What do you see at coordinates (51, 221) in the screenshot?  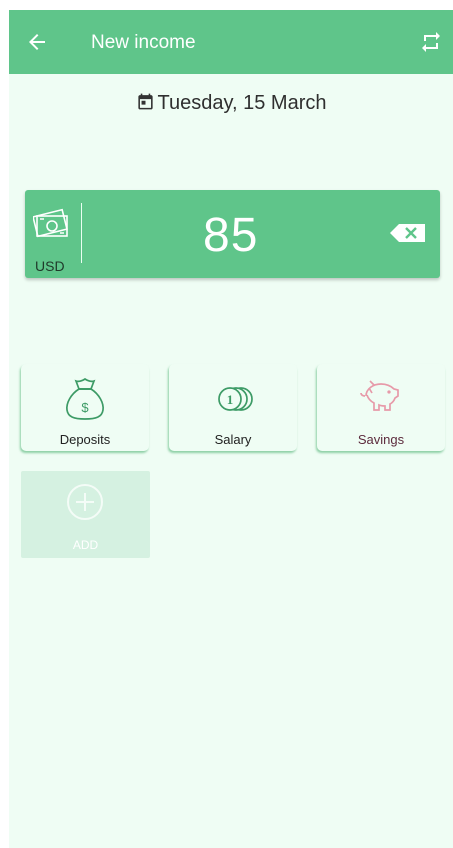 I see `banknote-icon` at bounding box center [51, 221].